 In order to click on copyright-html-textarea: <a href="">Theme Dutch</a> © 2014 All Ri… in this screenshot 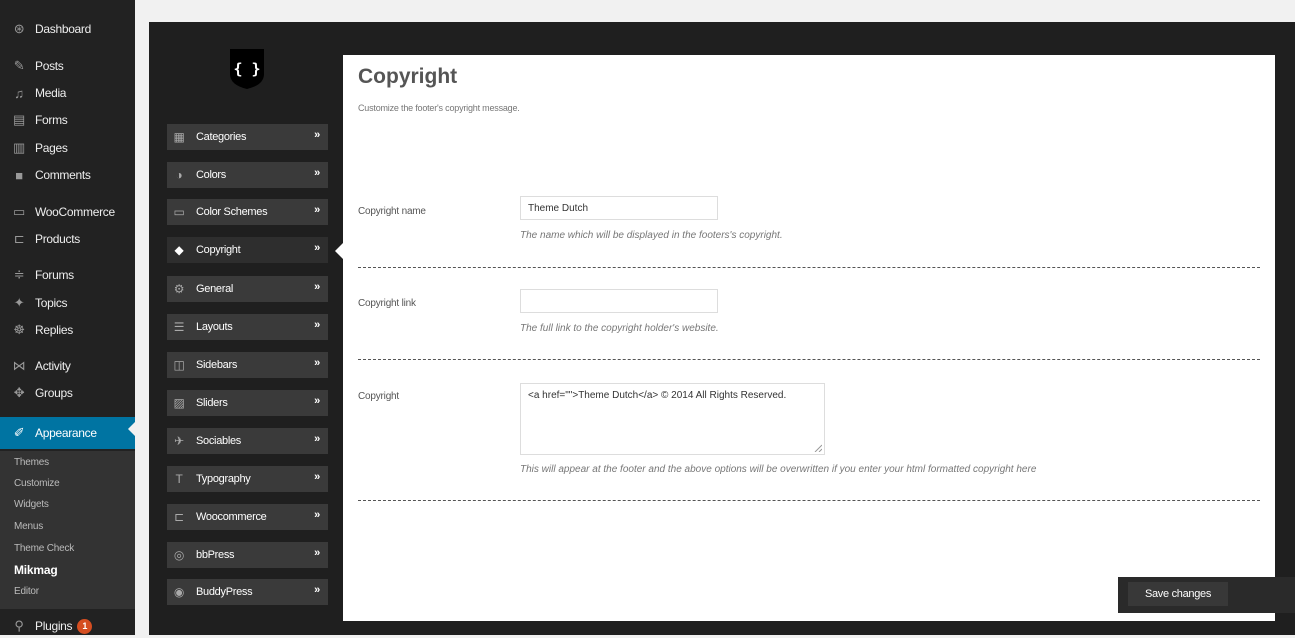, I will do `click(672, 419)`.